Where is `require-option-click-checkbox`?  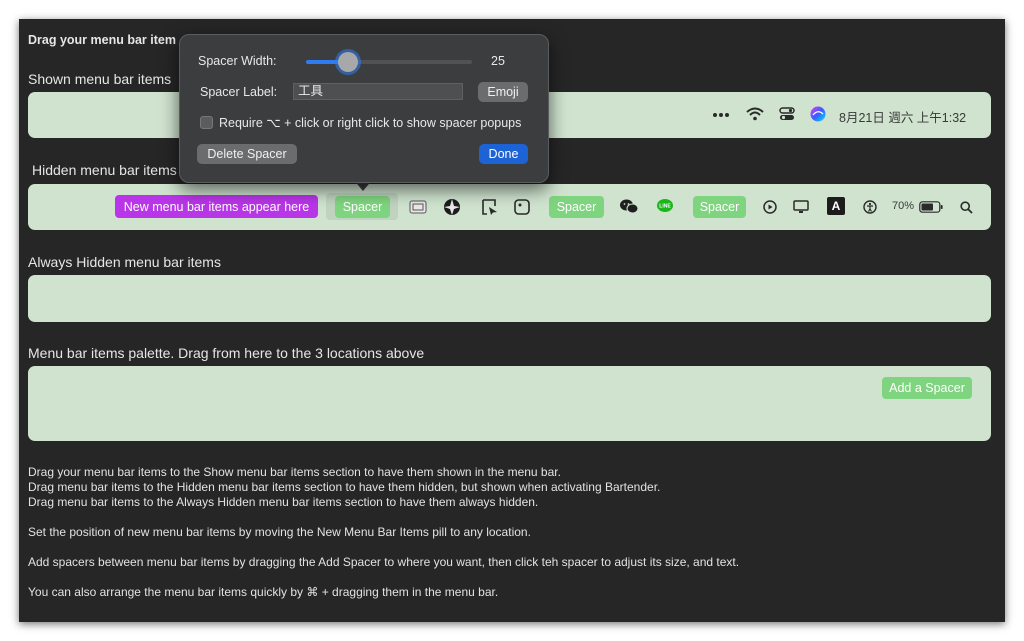
require-option-click-checkbox is located at coordinates (206, 122).